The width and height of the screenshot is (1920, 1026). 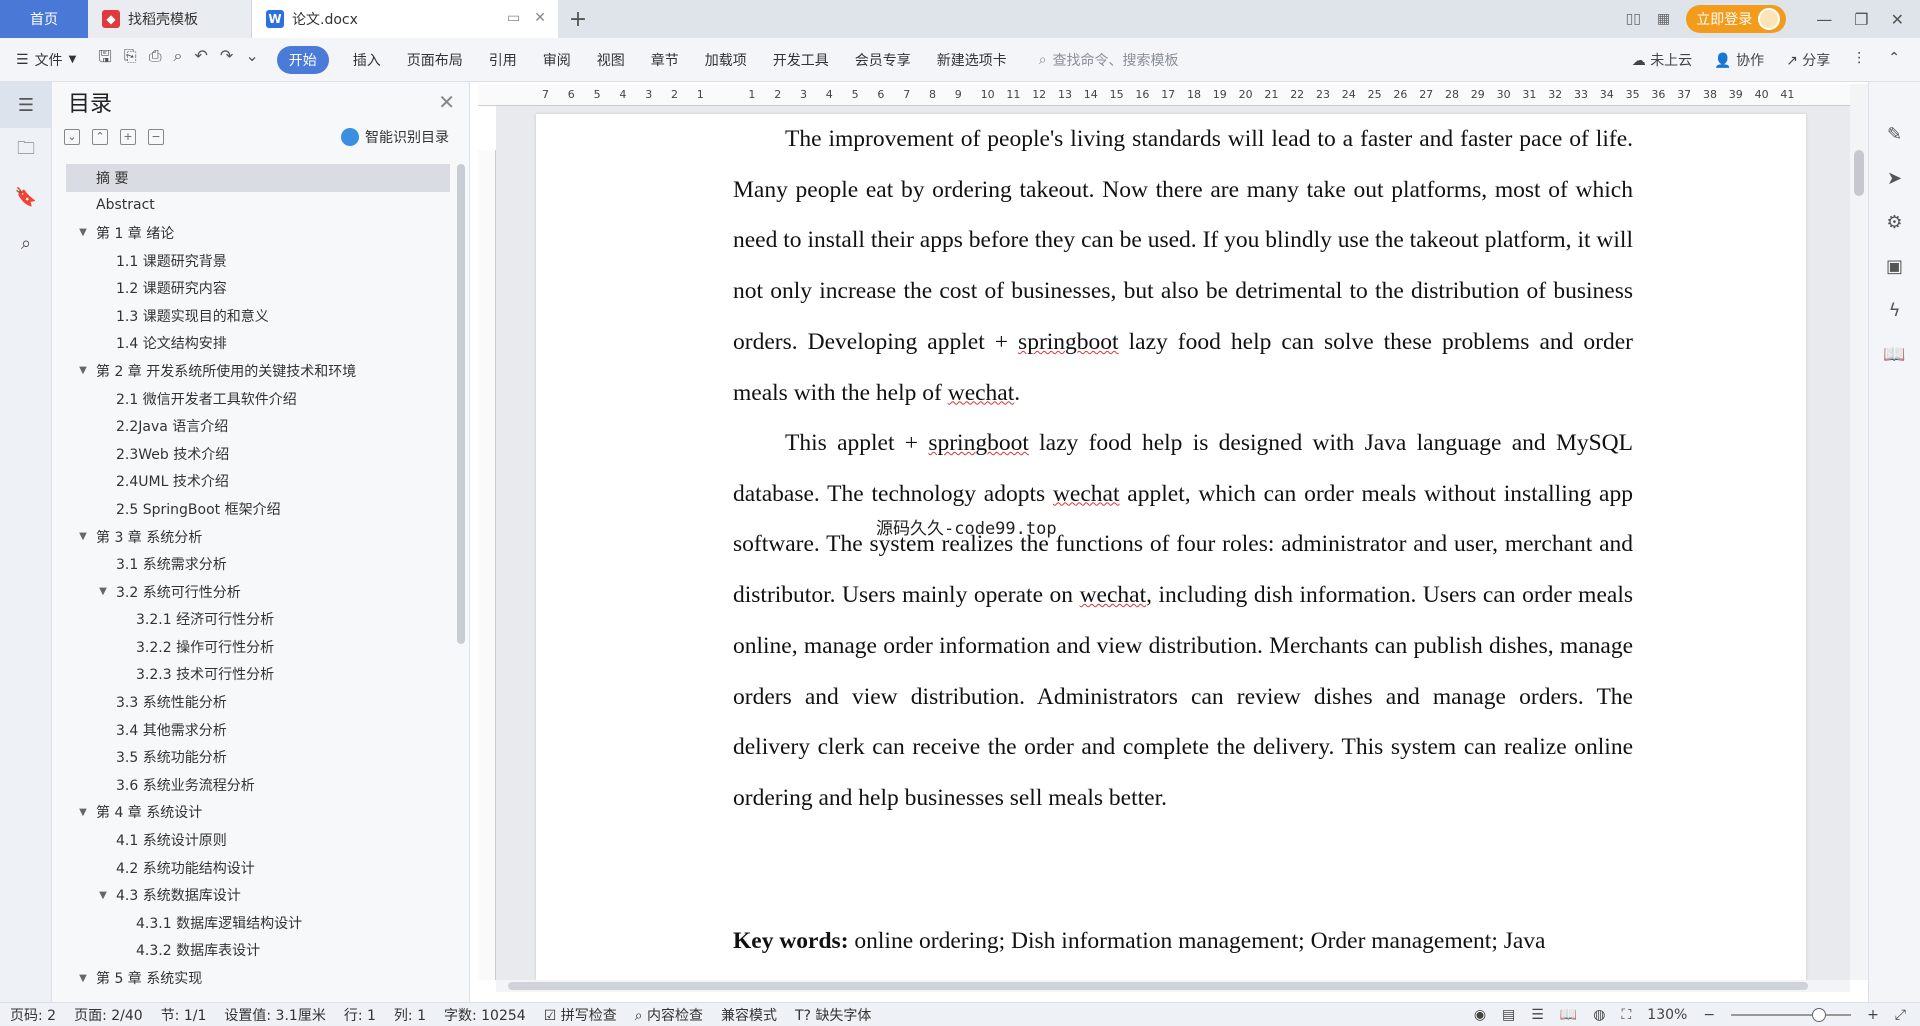 I want to click on fit-icon: ⛶, so click(x=1626, y=1015).